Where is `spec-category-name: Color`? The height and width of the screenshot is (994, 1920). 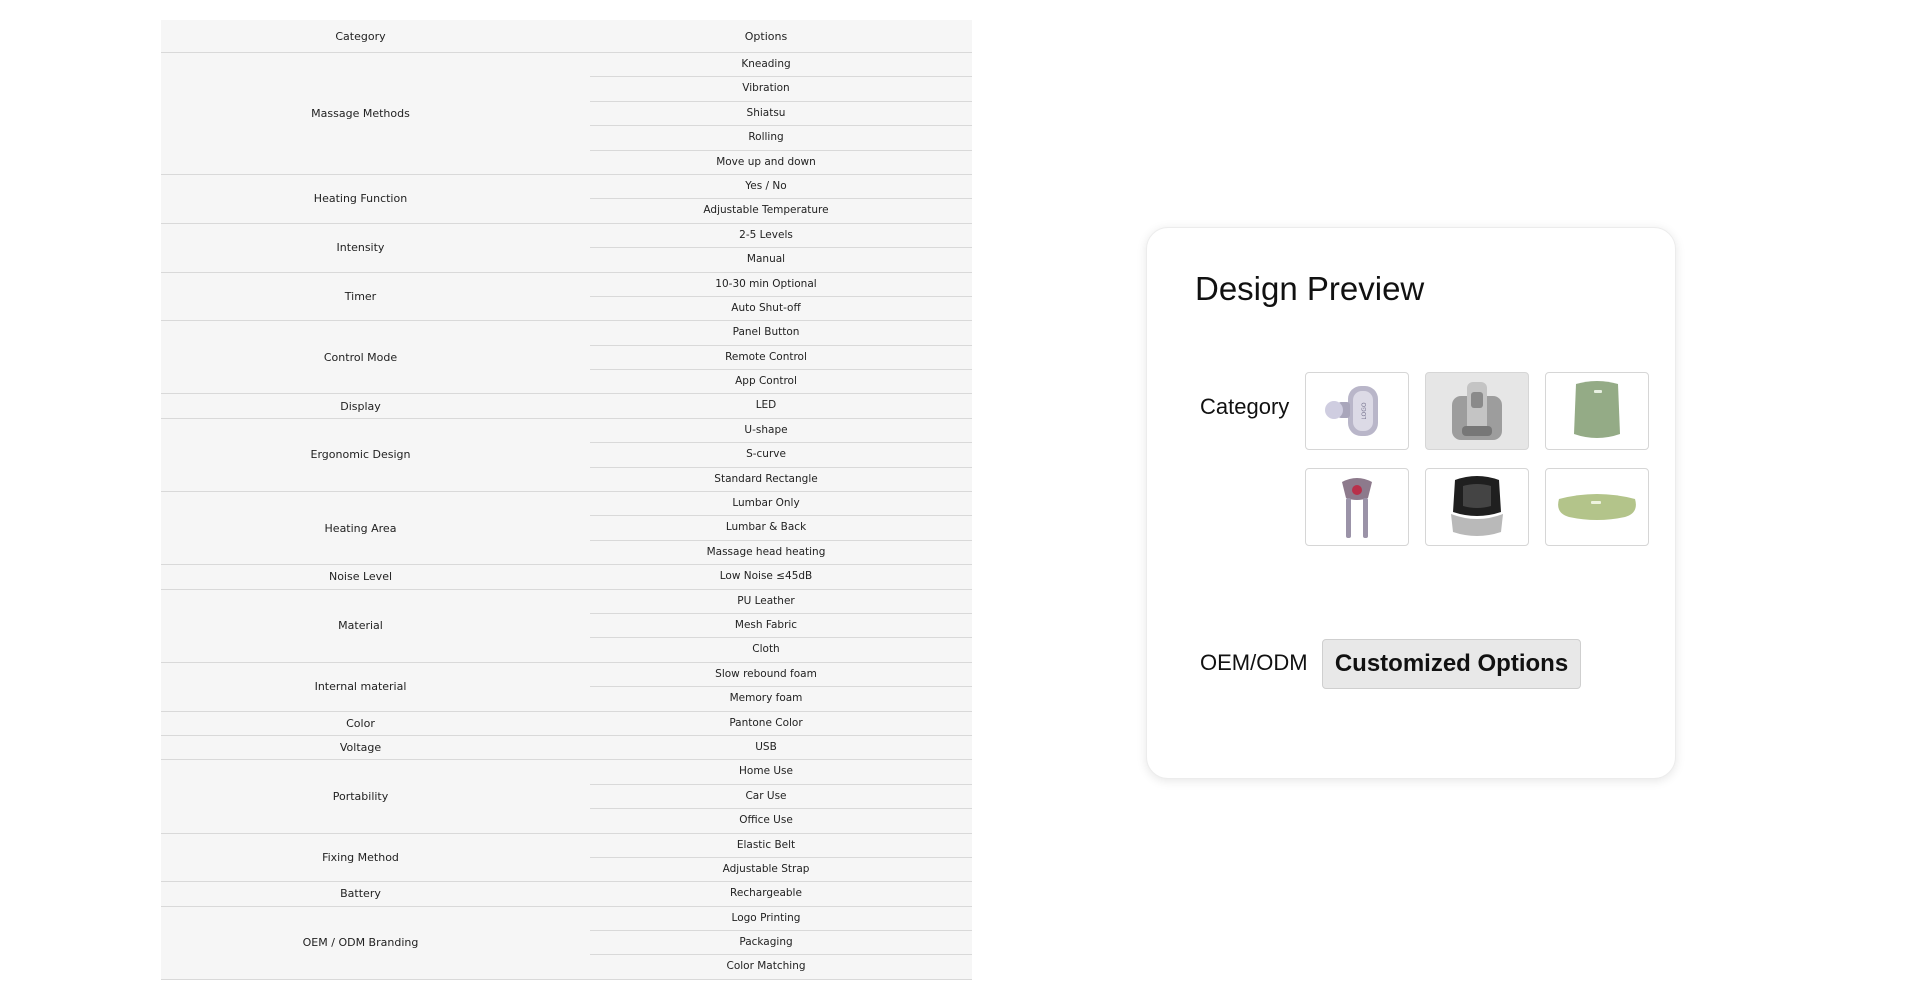
spec-category-name: Color is located at coordinates (360, 723).